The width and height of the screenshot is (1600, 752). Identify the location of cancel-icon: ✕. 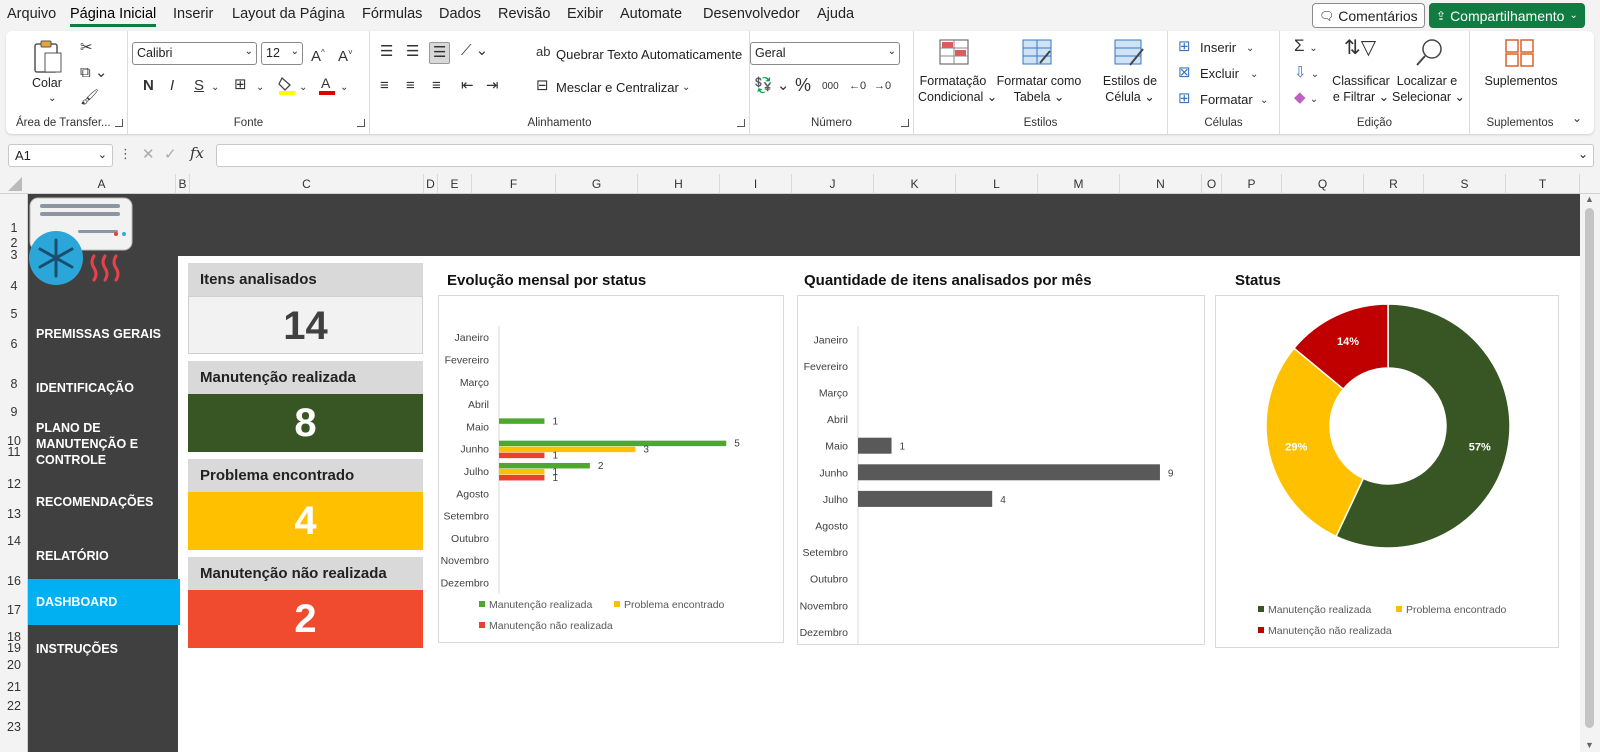
(148, 154).